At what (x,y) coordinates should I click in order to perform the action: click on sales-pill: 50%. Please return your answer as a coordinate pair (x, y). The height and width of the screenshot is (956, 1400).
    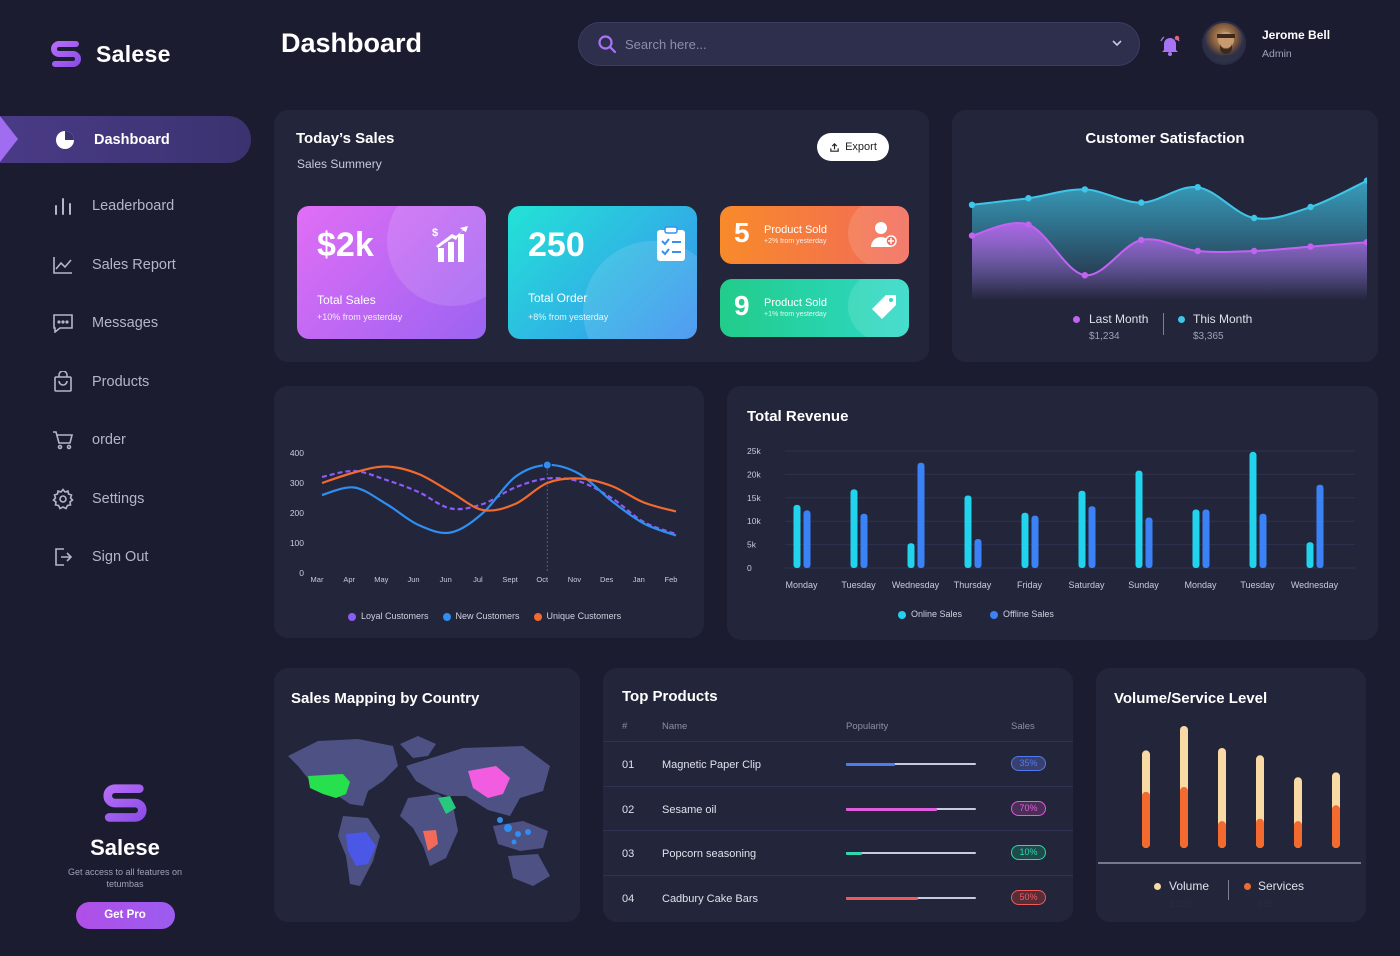
    Looking at the image, I should click on (1028, 897).